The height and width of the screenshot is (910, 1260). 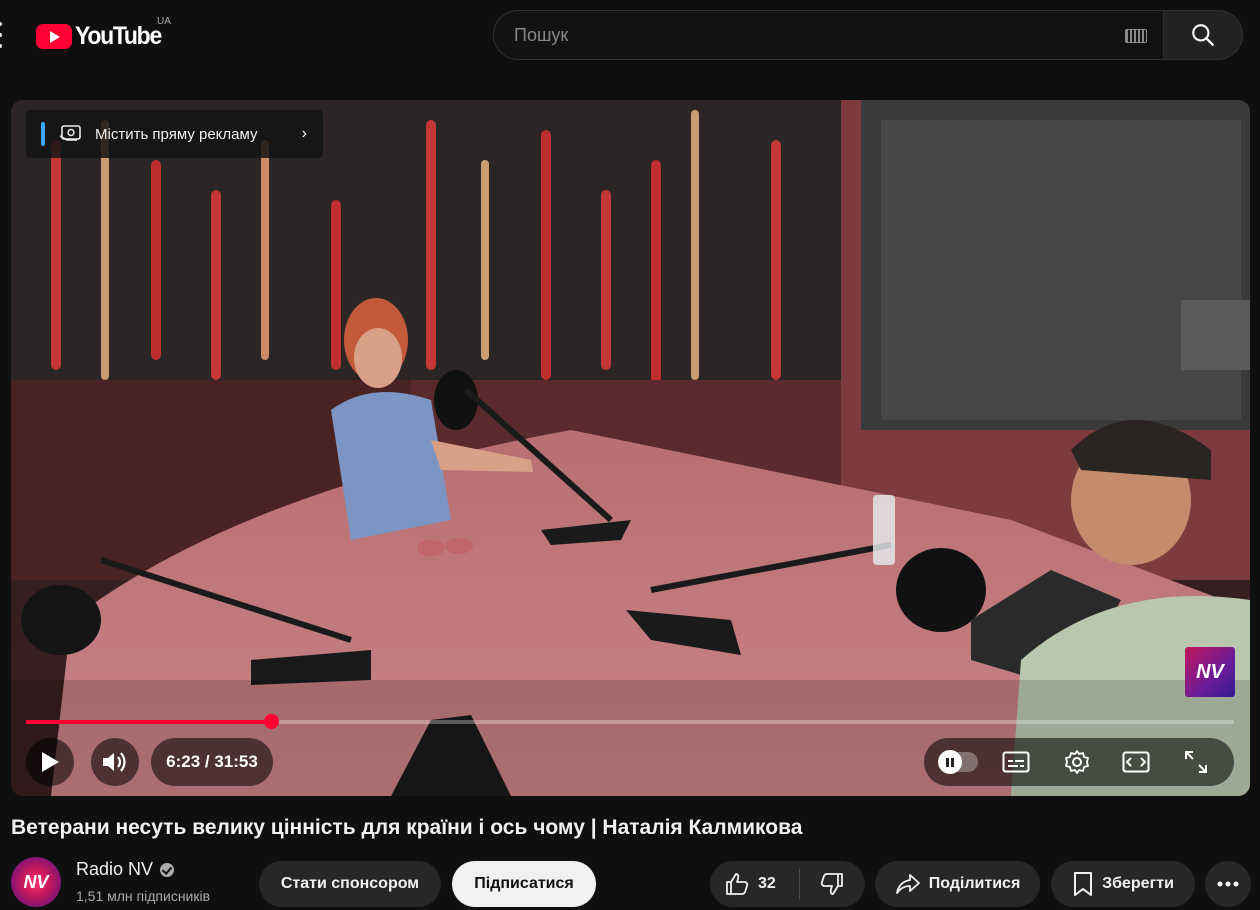 I want to click on volume-button, so click(x=115, y=762).